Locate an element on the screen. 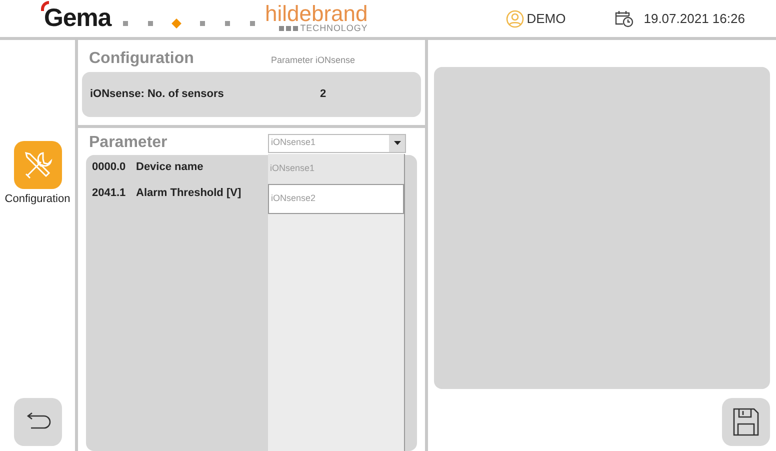 The width and height of the screenshot is (776, 451). user-icon is located at coordinates (515, 19).